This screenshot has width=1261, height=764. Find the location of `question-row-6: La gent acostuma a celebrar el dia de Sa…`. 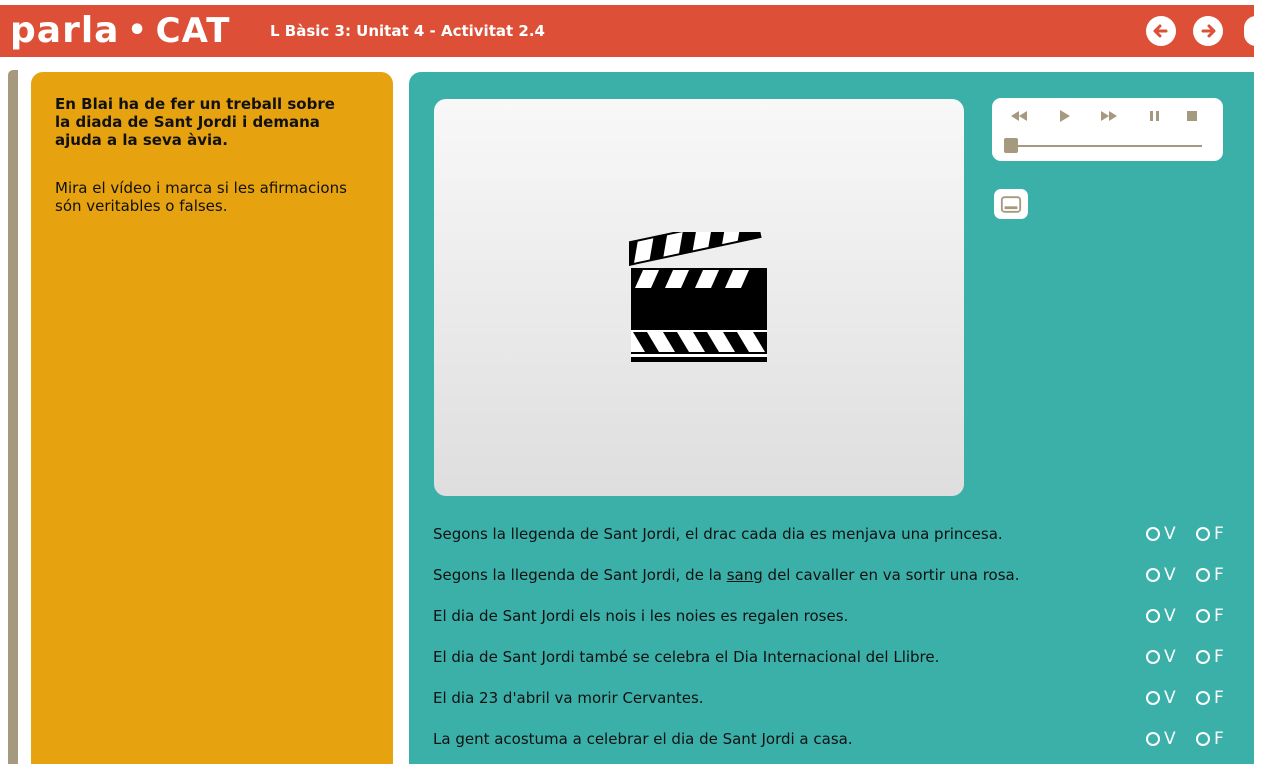

question-row-6: La gent acostuma a celebrar el dia de Sa… is located at coordinates (833, 740).